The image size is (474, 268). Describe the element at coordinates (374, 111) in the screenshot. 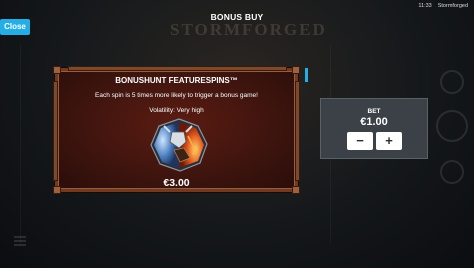

I see `bet-label: BET` at that location.